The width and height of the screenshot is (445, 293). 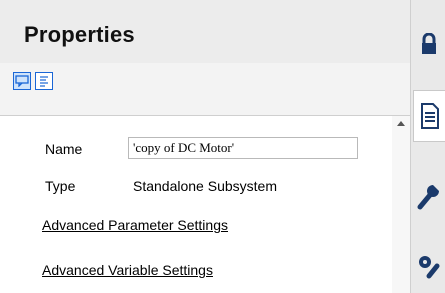 I want to click on panel-title: Properties, so click(x=79, y=34).